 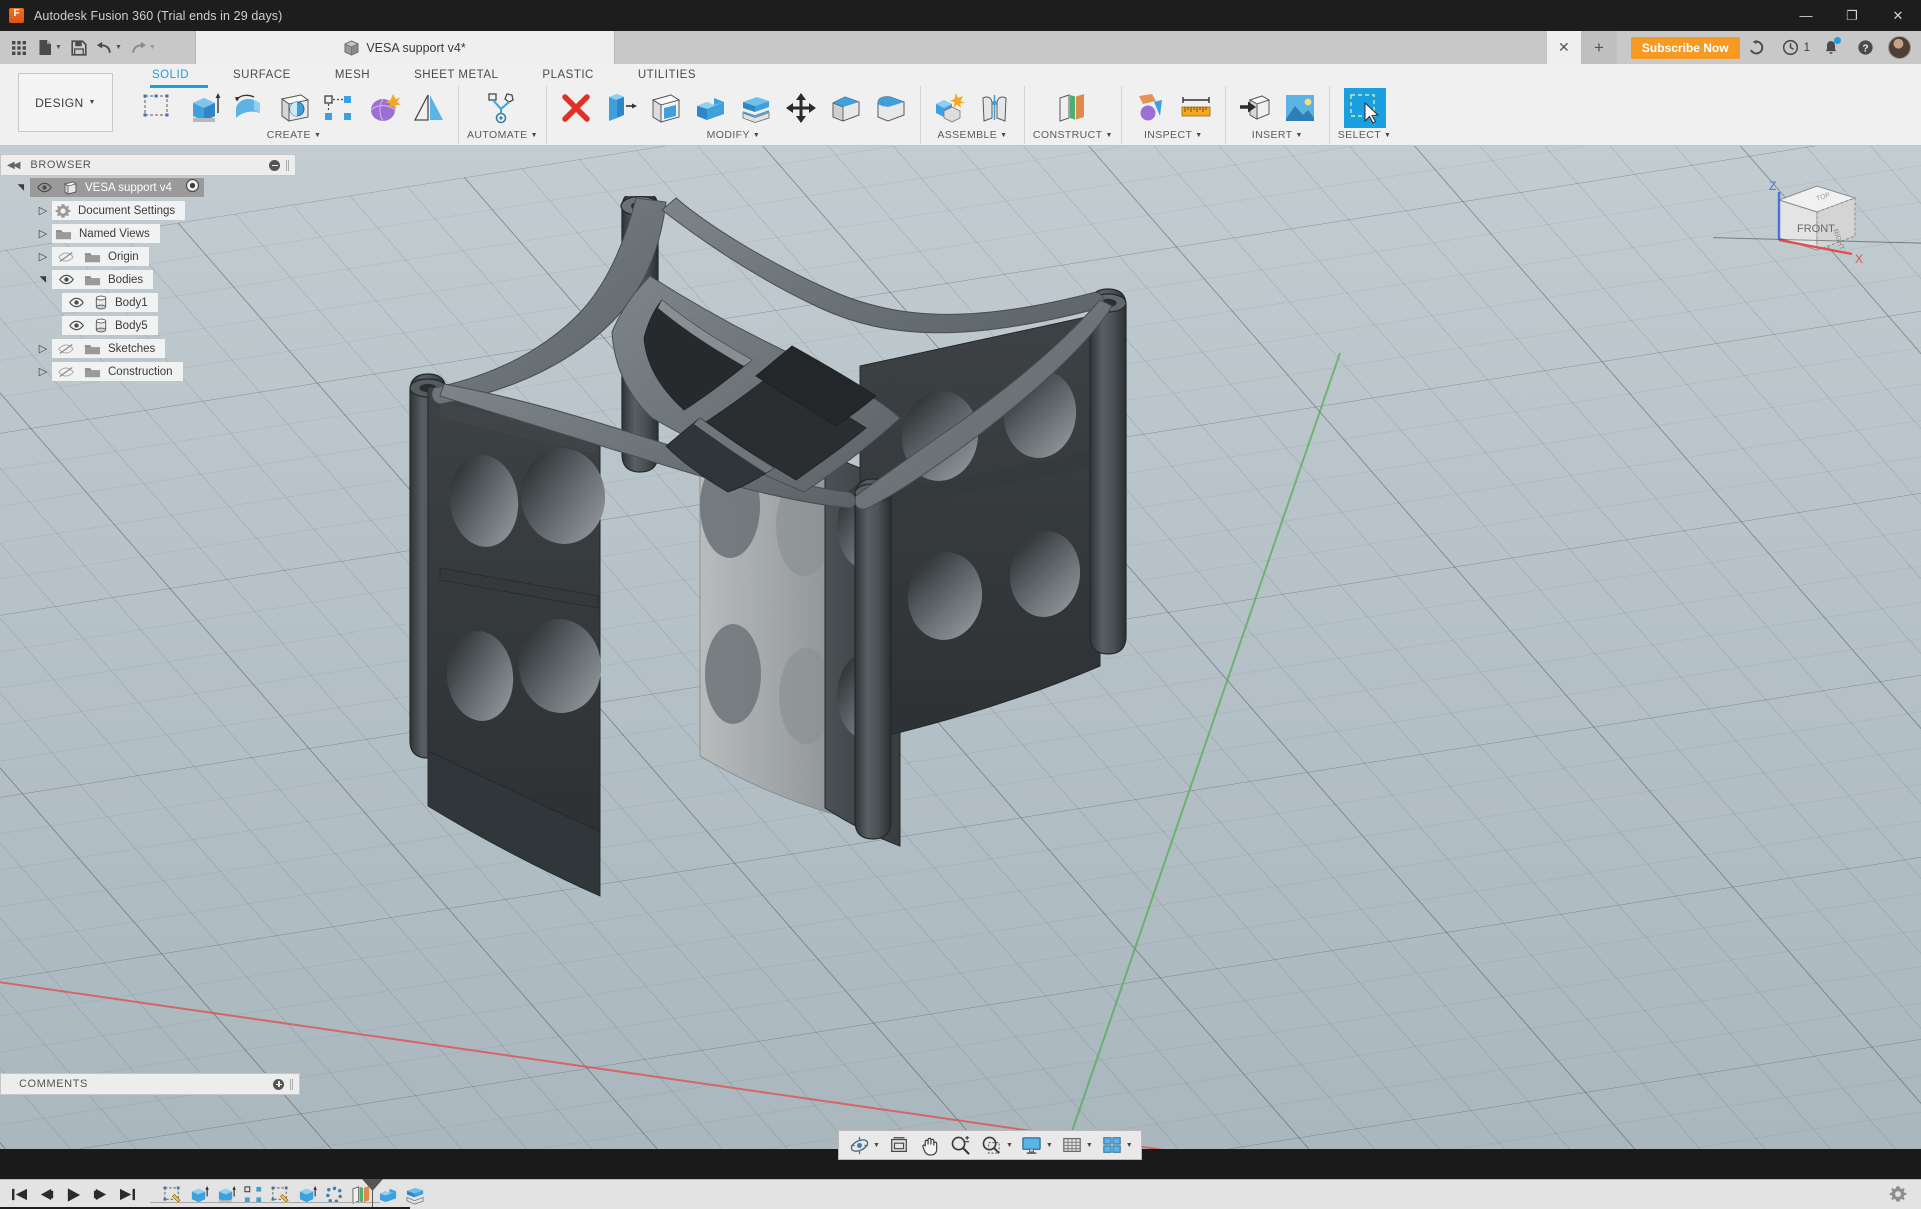 I want to click on timeline-go-start-button, so click(x=19, y=1195).